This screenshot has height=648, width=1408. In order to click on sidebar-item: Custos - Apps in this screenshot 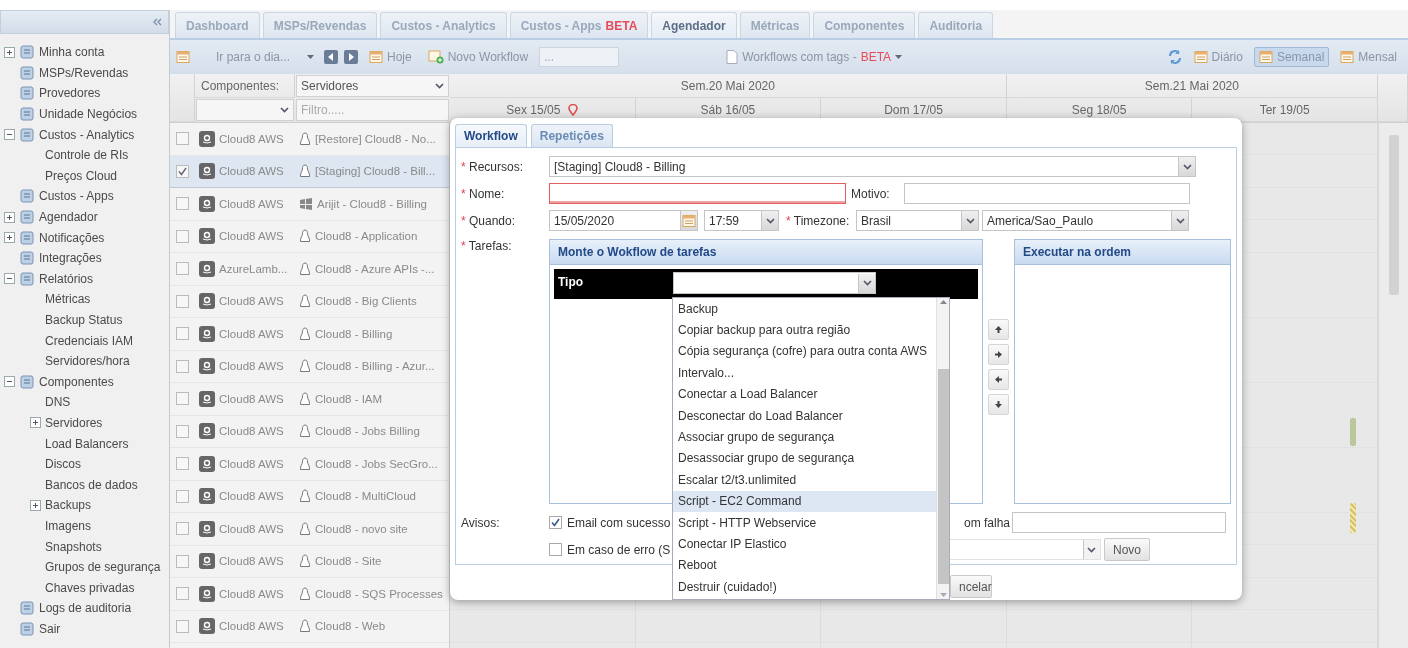, I will do `click(76, 196)`.